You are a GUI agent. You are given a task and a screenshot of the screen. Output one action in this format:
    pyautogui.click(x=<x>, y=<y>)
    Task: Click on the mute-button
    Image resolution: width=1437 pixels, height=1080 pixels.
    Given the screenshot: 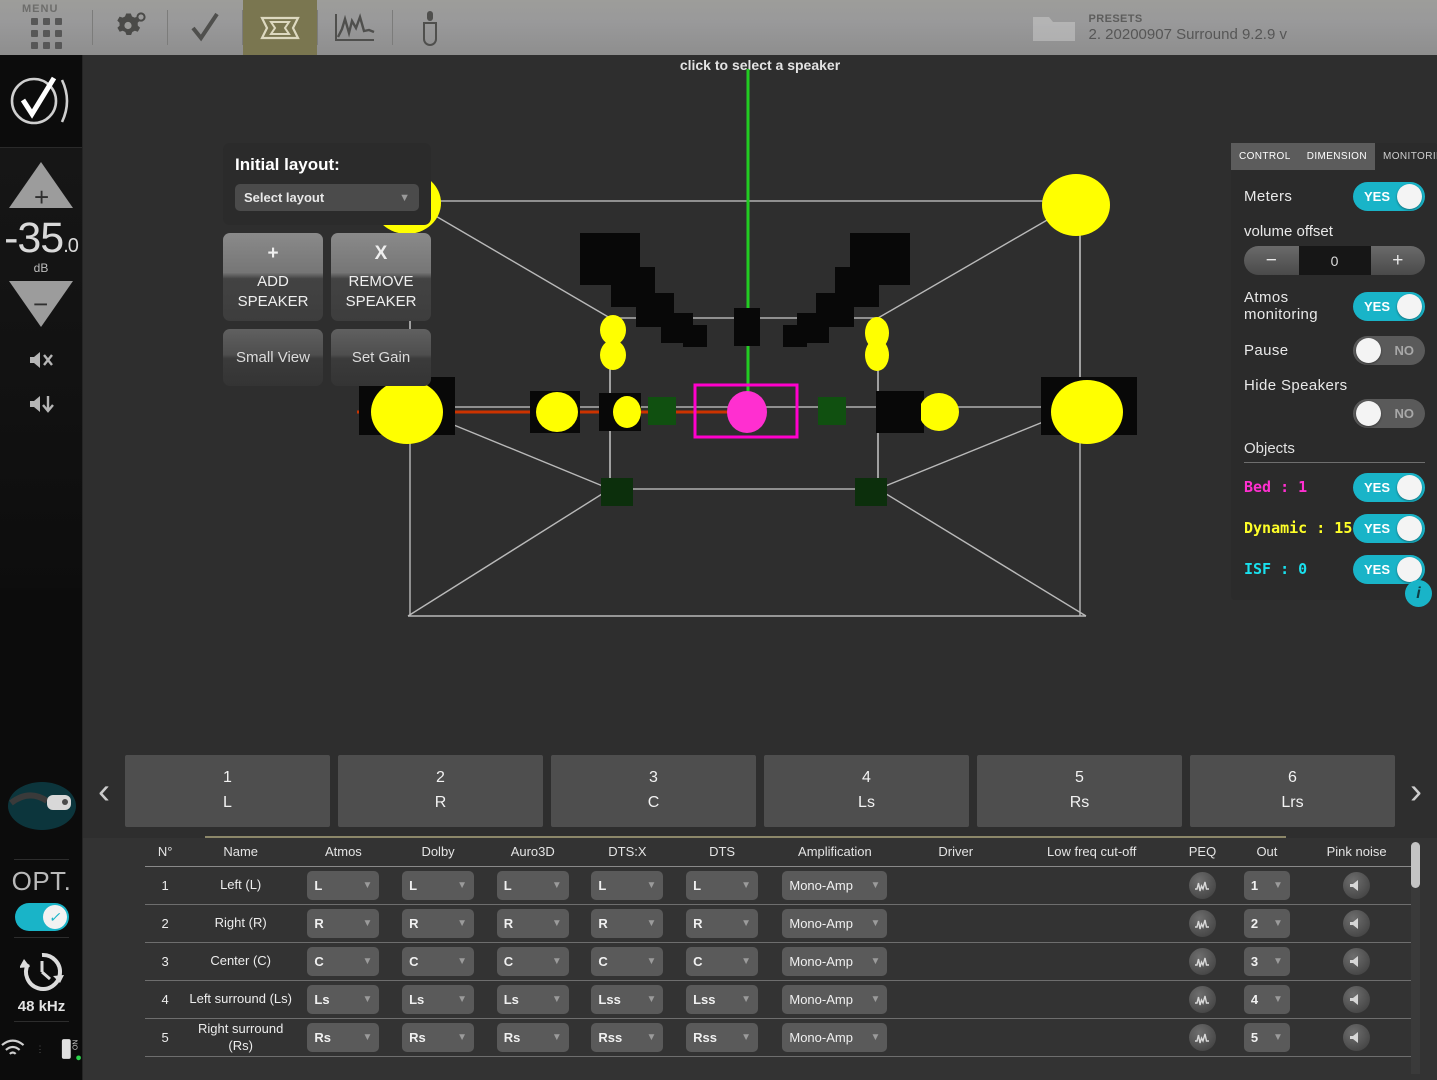 What is the action you would take?
    pyautogui.click(x=41, y=360)
    